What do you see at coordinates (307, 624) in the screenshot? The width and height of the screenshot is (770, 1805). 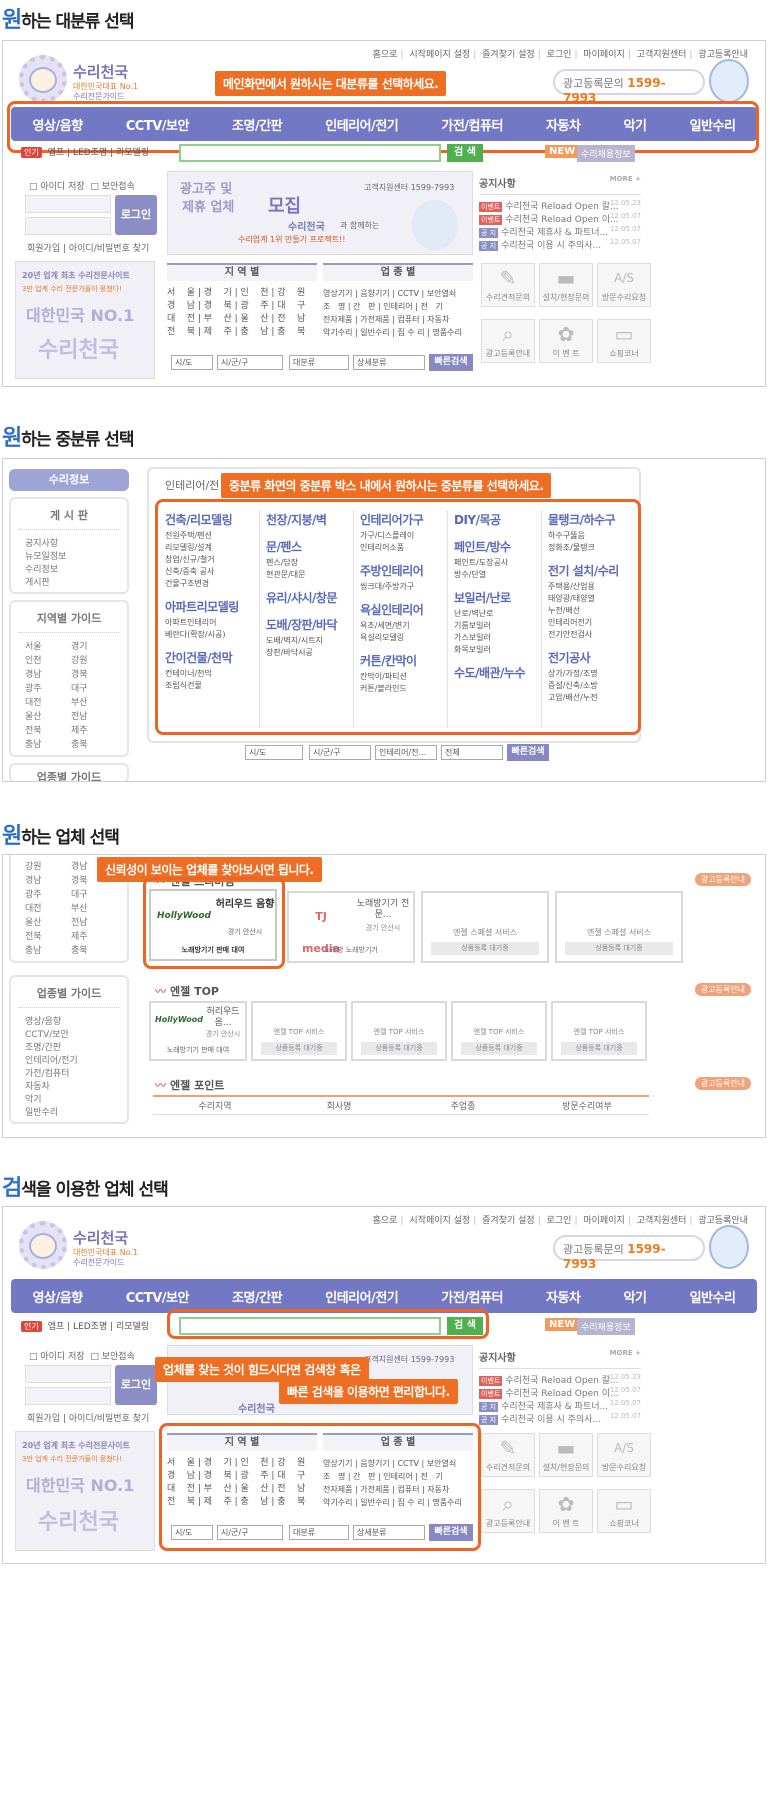 I see `category-group: 도배/장판/바닥` at bounding box center [307, 624].